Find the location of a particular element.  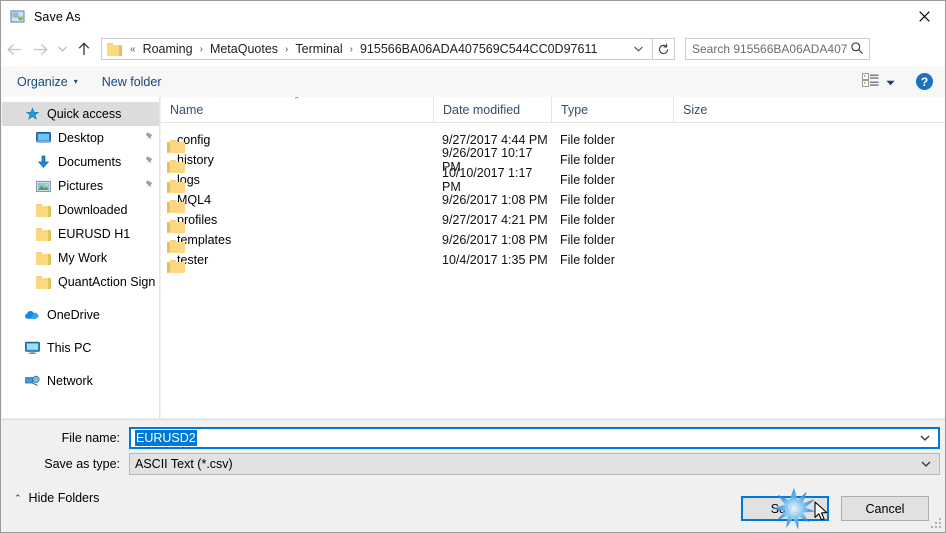

column-header-type: Type is located at coordinates (612, 109).